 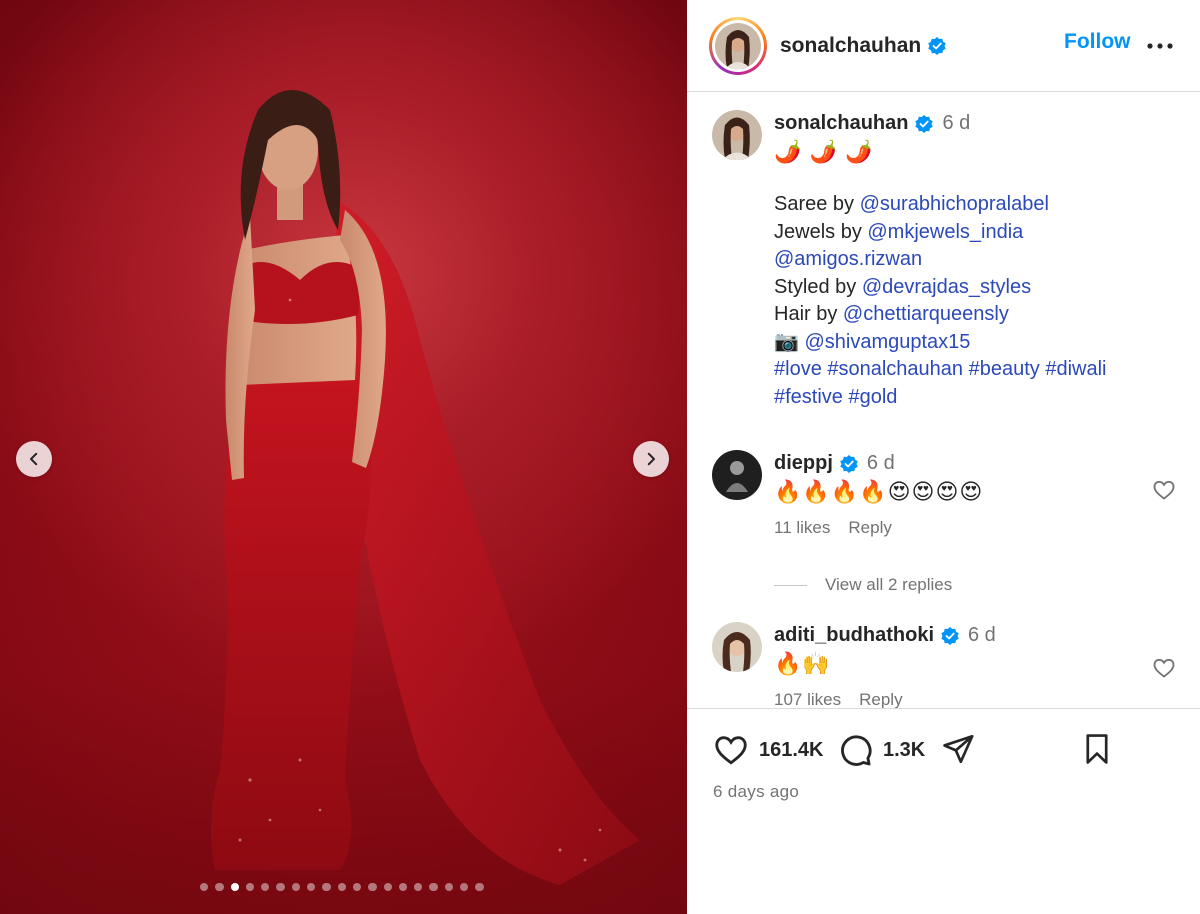 What do you see at coordinates (945, 232) in the screenshot?
I see `mention-link: @mkjewels_india` at bounding box center [945, 232].